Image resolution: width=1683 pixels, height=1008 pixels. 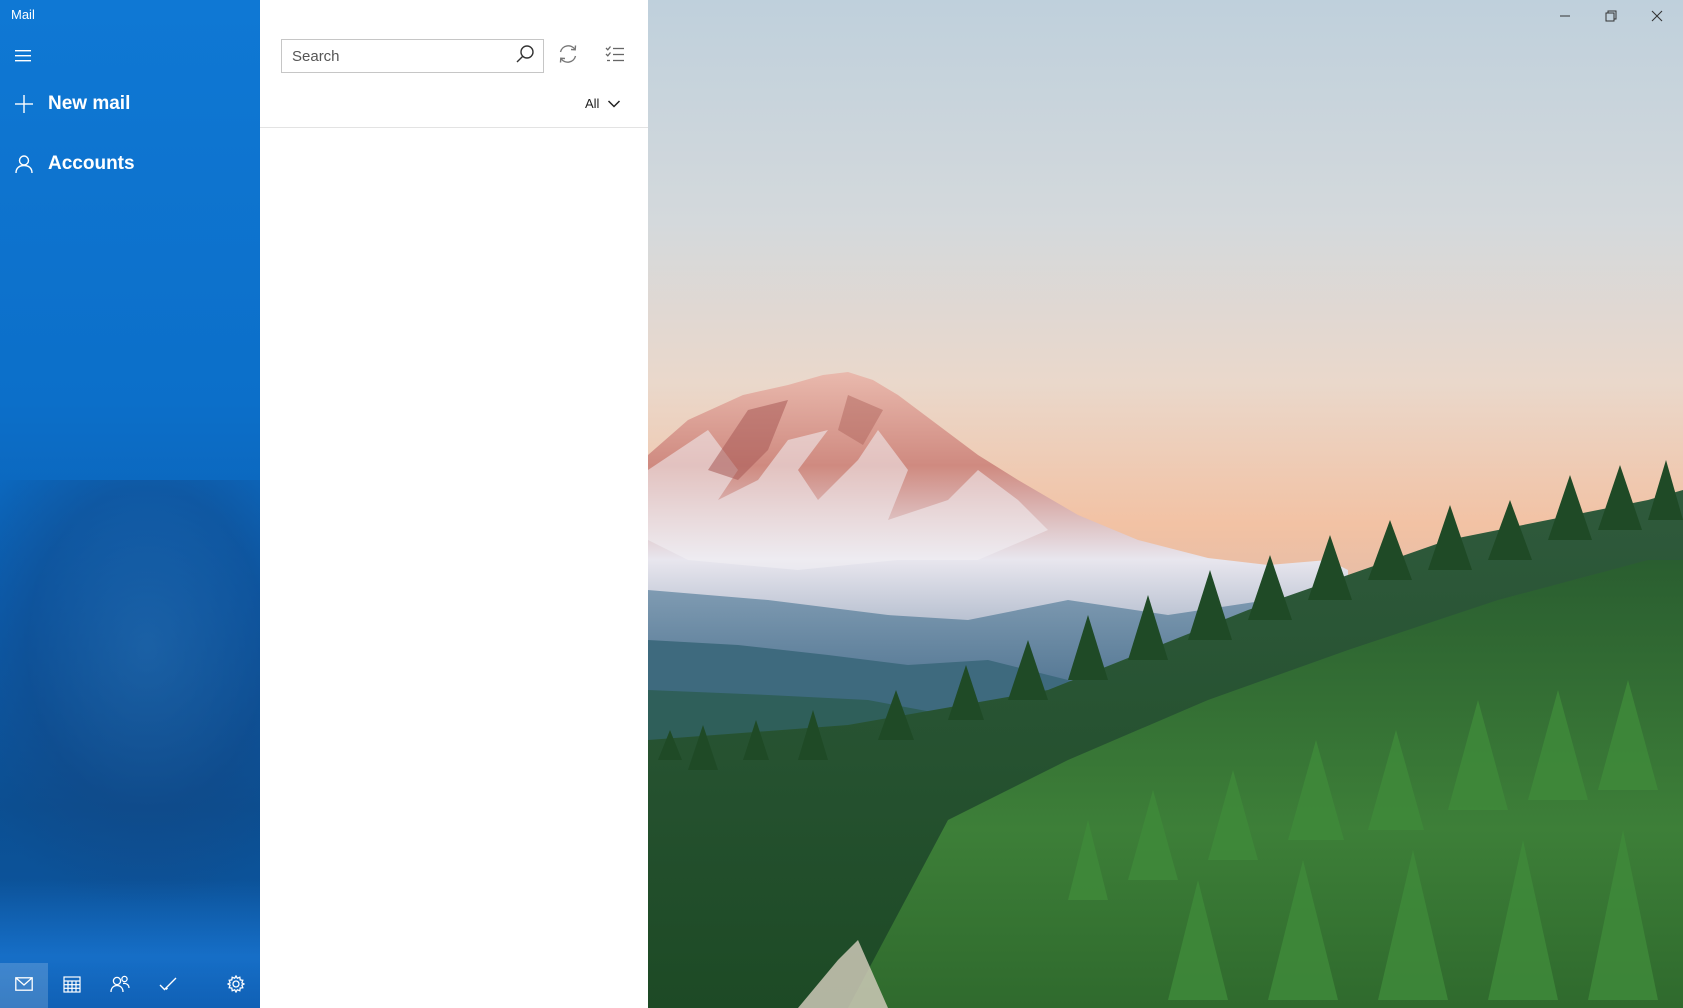 What do you see at coordinates (89, 103) in the screenshot?
I see `new-mail-label: New mail` at bounding box center [89, 103].